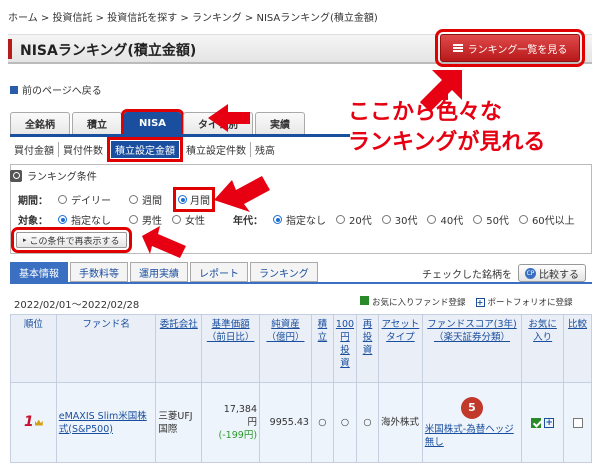  Describe the element at coordinates (469, 436) in the screenshot. I see `score-category-link: 米国株式-為替ヘッジ無し` at that location.